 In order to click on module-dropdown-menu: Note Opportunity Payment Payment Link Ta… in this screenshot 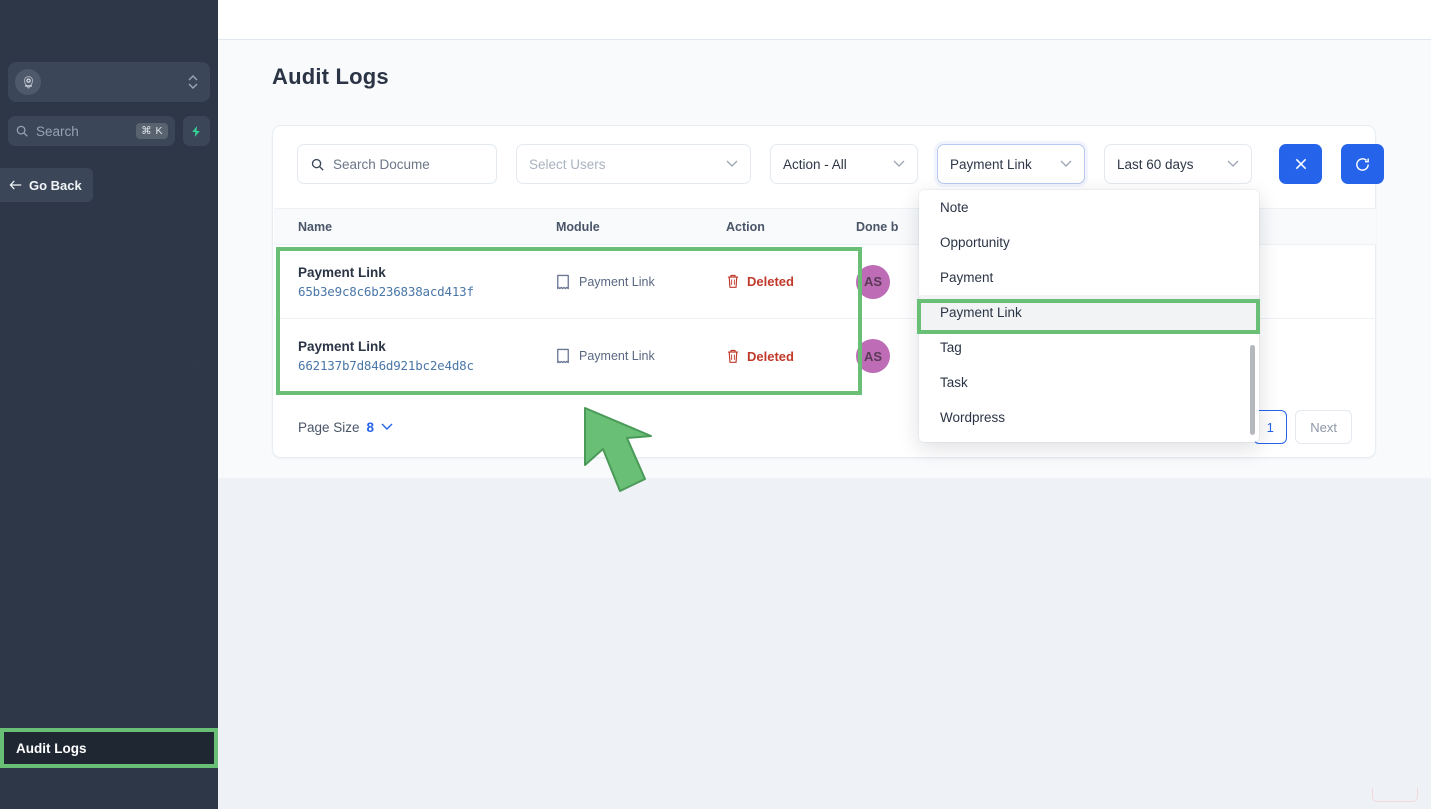, I will do `click(1089, 316)`.